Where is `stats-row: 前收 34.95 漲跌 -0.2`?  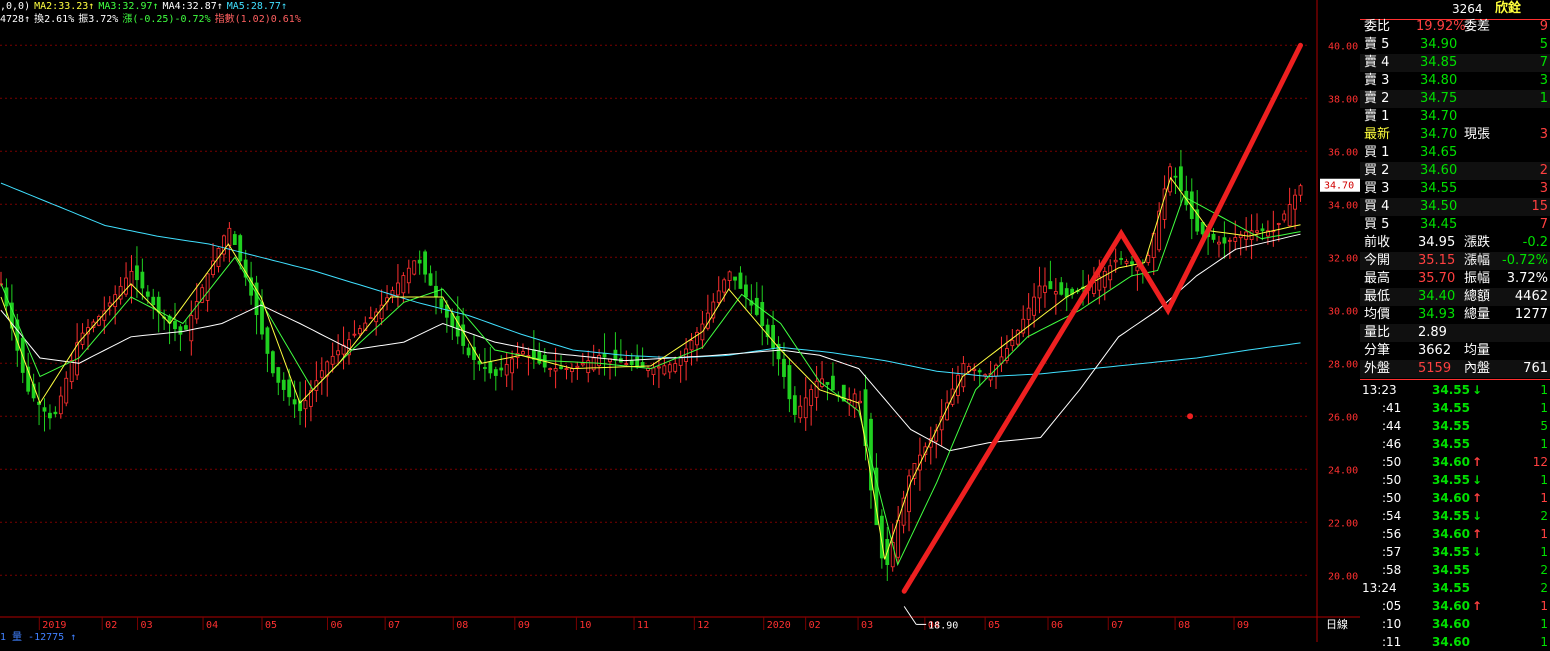
stats-row: 前收 34.95 漲跌 -0.2 is located at coordinates (1455, 243).